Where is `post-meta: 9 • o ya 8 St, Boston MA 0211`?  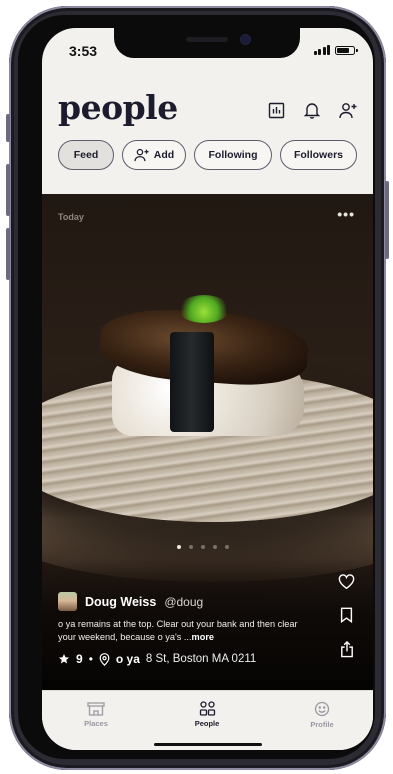
post-meta: 9 • o ya 8 St, Boston MA 0211 is located at coordinates (157, 659).